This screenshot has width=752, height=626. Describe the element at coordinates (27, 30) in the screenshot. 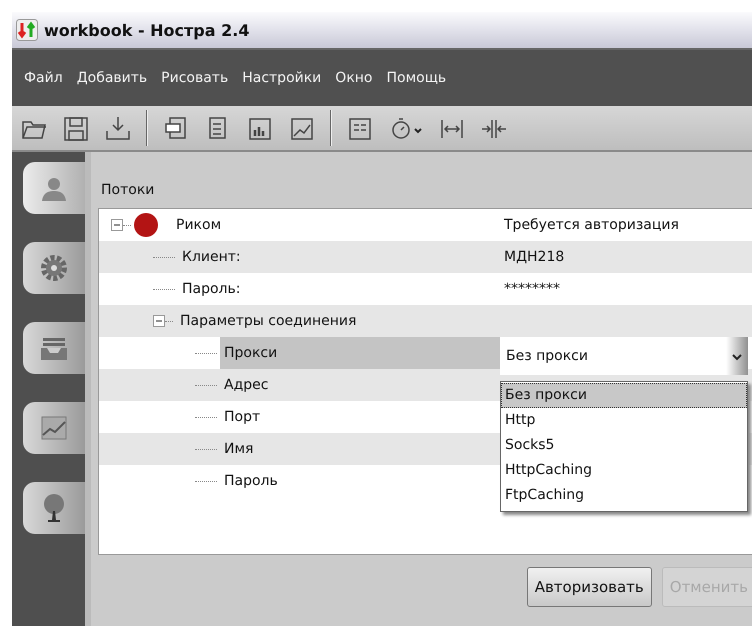

I see `app-logo-icon` at that location.